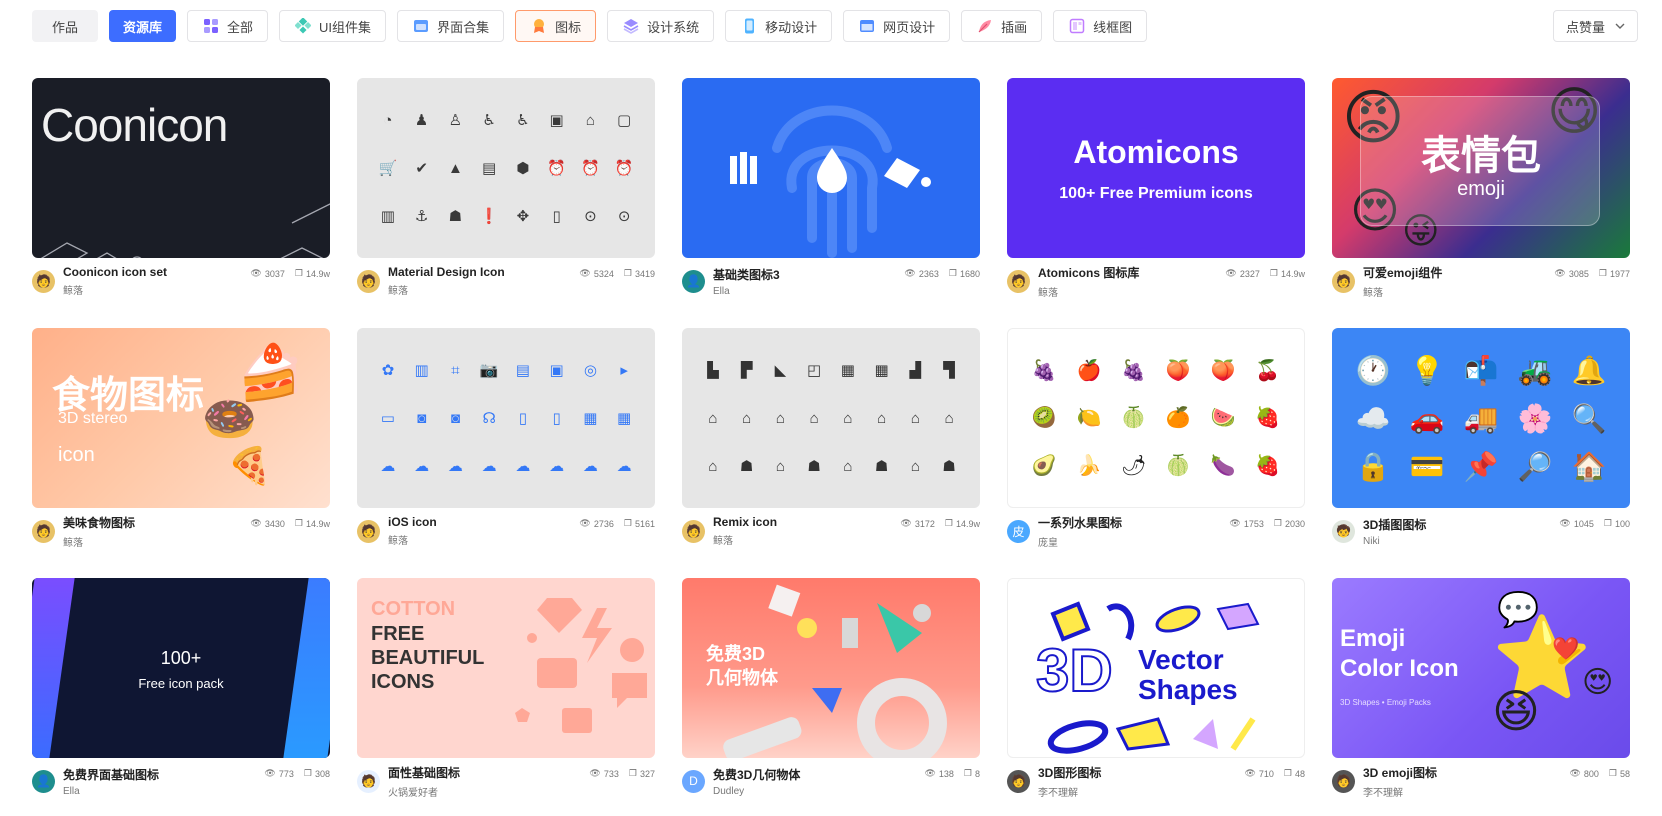 The image size is (1662, 816). I want to click on card-title: Atomicons 图标库, so click(1131, 272).